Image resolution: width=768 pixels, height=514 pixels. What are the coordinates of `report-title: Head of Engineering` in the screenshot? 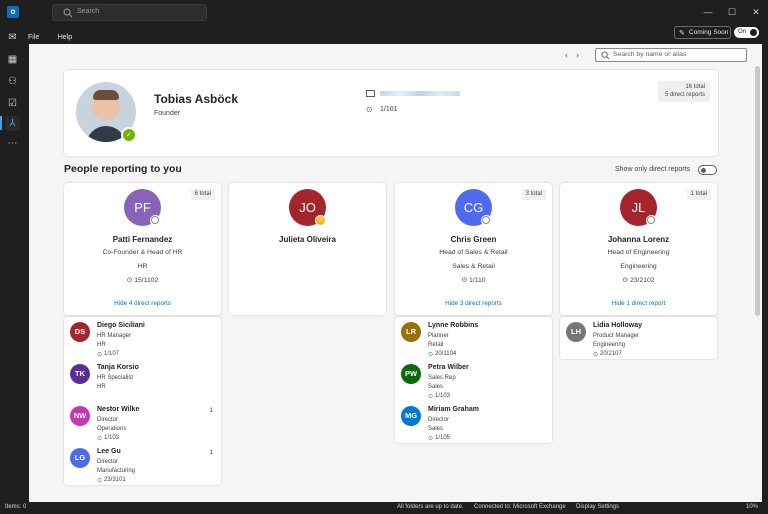 It's located at (638, 252).